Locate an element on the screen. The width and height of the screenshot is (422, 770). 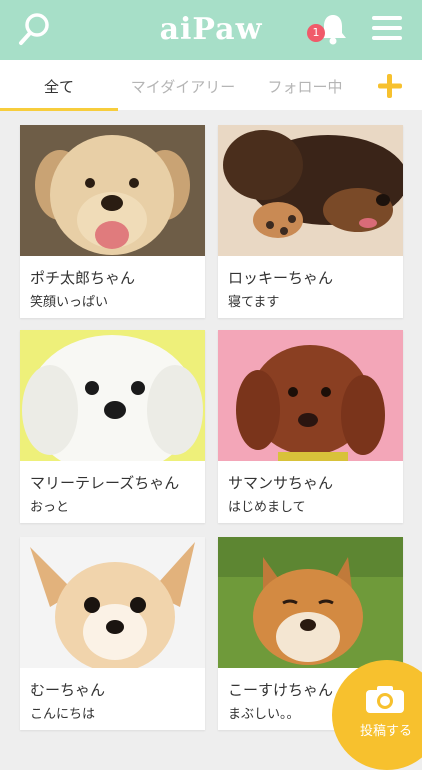
post-card: ロッキーちゃん 寝てます is located at coordinates (310, 221).